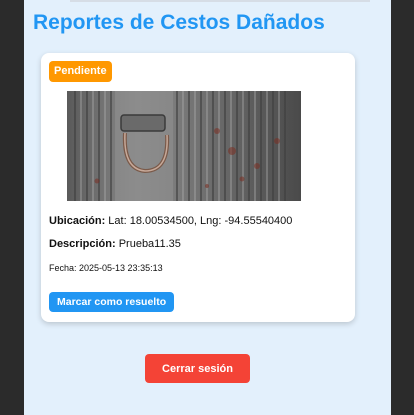 The width and height of the screenshot is (414, 415). Describe the element at coordinates (179, 22) in the screenshot. I see `page-title: Reportes de Cestos Dañados` at that location.